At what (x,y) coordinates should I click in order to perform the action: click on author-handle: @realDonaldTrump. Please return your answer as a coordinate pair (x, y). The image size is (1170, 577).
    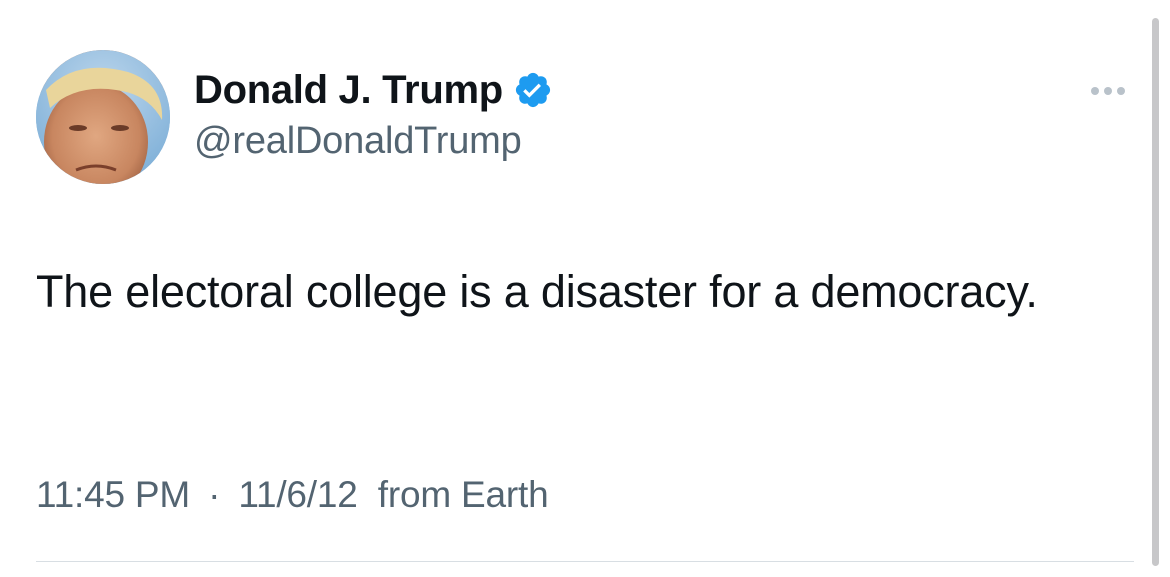
    Looking at the image, I should click on (358, 141).